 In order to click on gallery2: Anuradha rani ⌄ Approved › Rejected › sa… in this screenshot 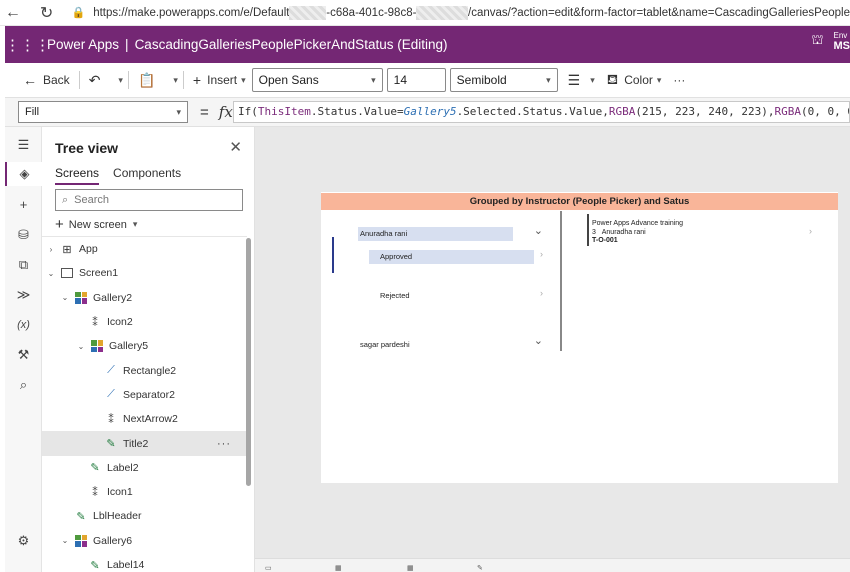, I will do `click(447, 291)`.